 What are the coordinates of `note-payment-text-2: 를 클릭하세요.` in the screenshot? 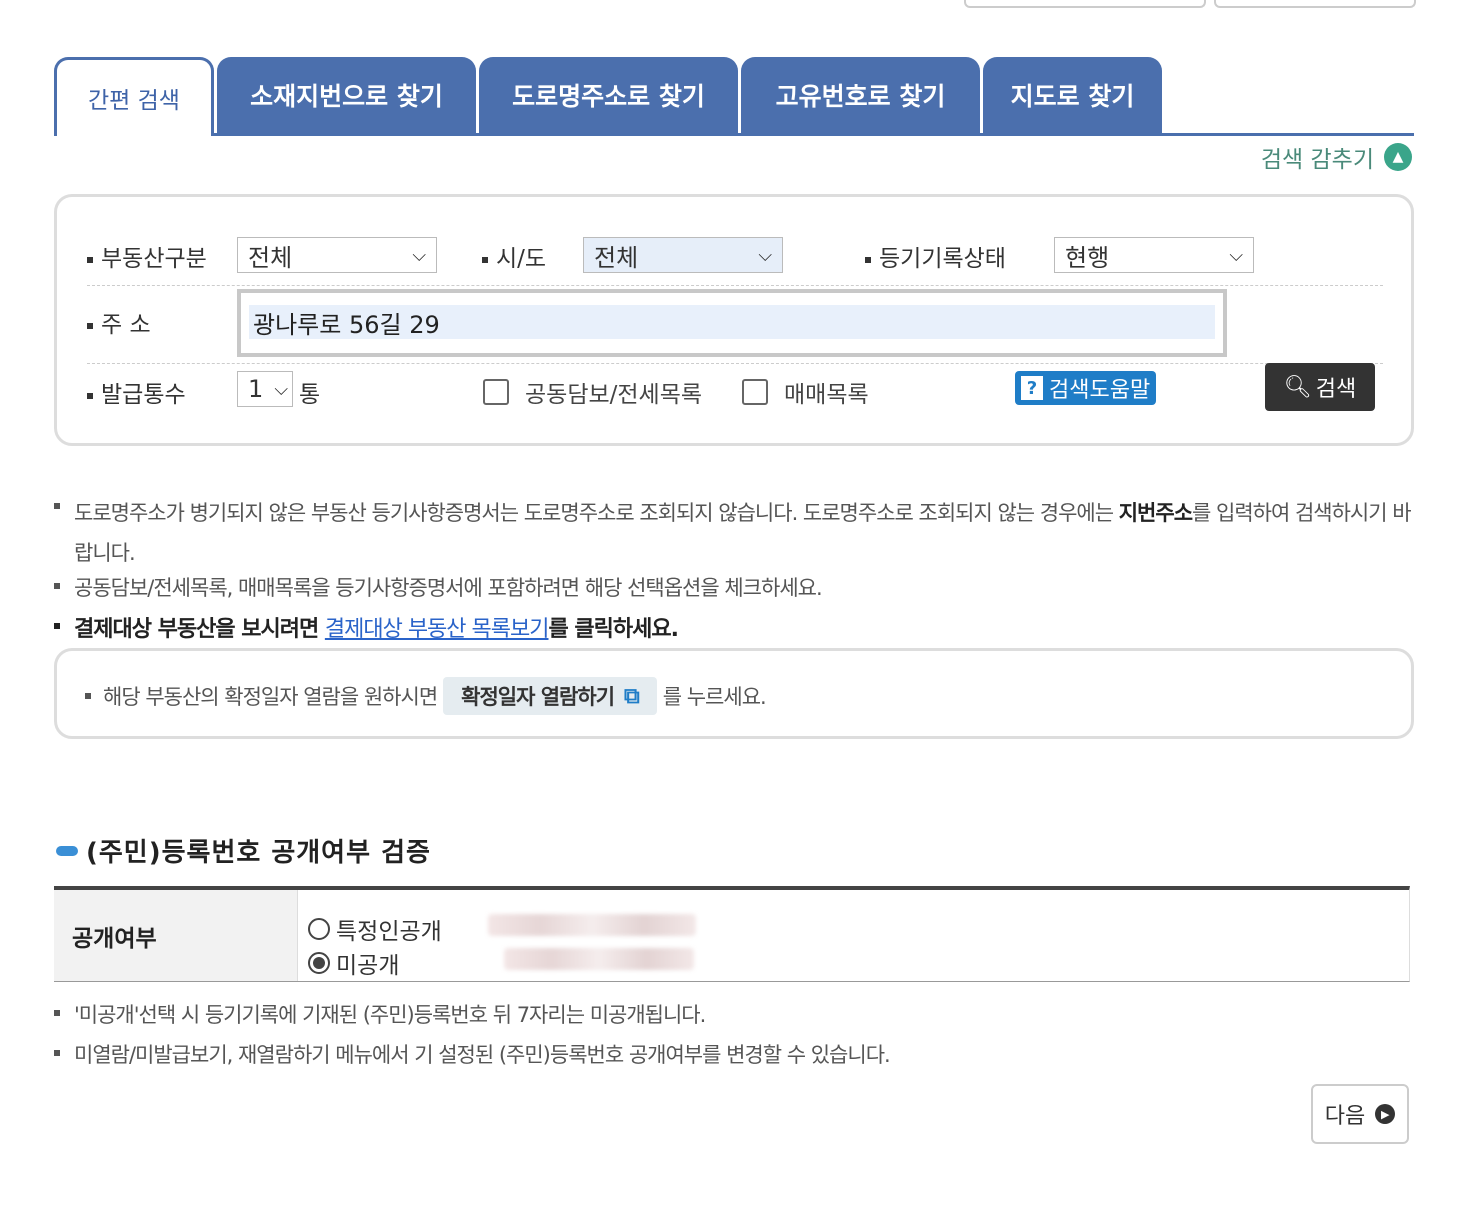 It's located at (613, 629).